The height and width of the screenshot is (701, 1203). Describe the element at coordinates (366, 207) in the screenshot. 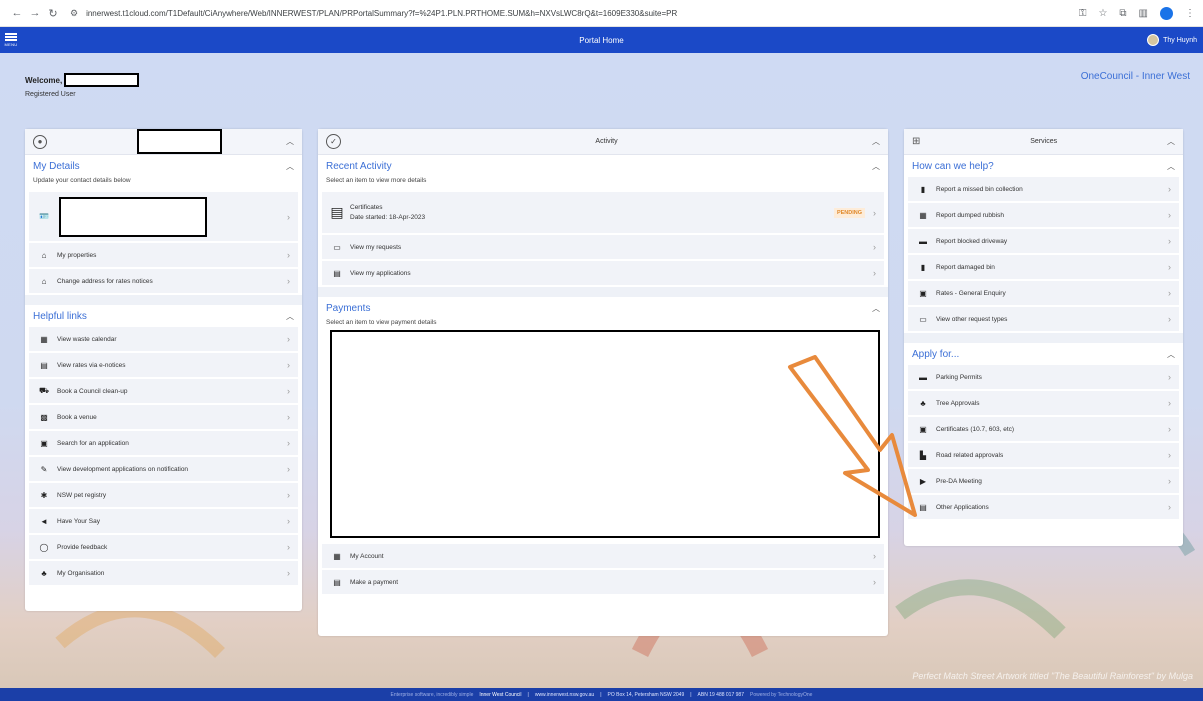

I see `certificate-title: Certificates` at that location.